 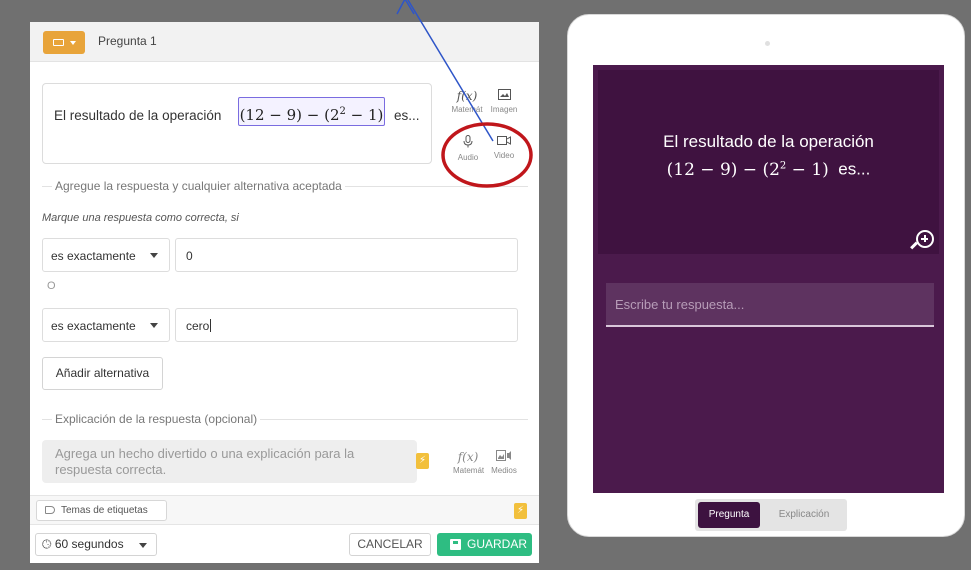 What do you see at coordinates (504, 470) in the screenshot?
I see `explanation-media-label: Medios` at bounding box center [504, 470].